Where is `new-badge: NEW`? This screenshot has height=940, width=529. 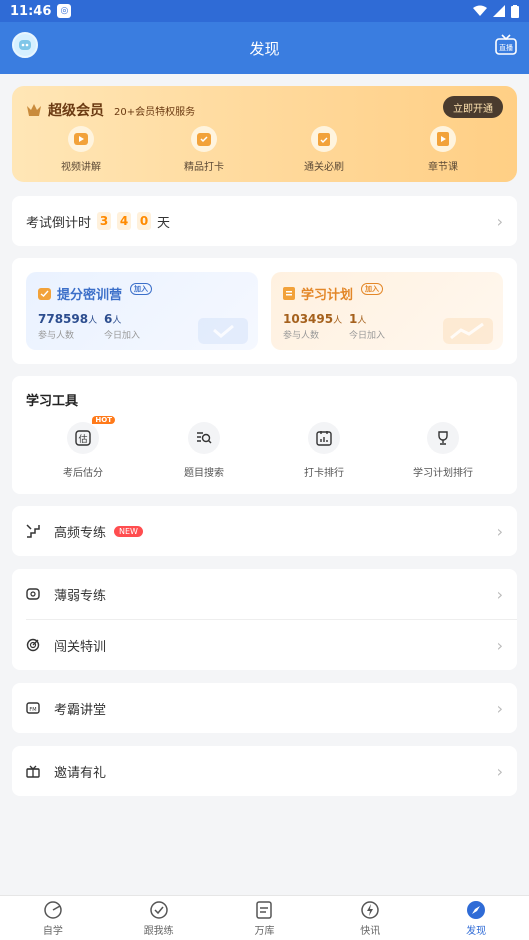 new-badge: NEW is located at coordinates (128, 531).